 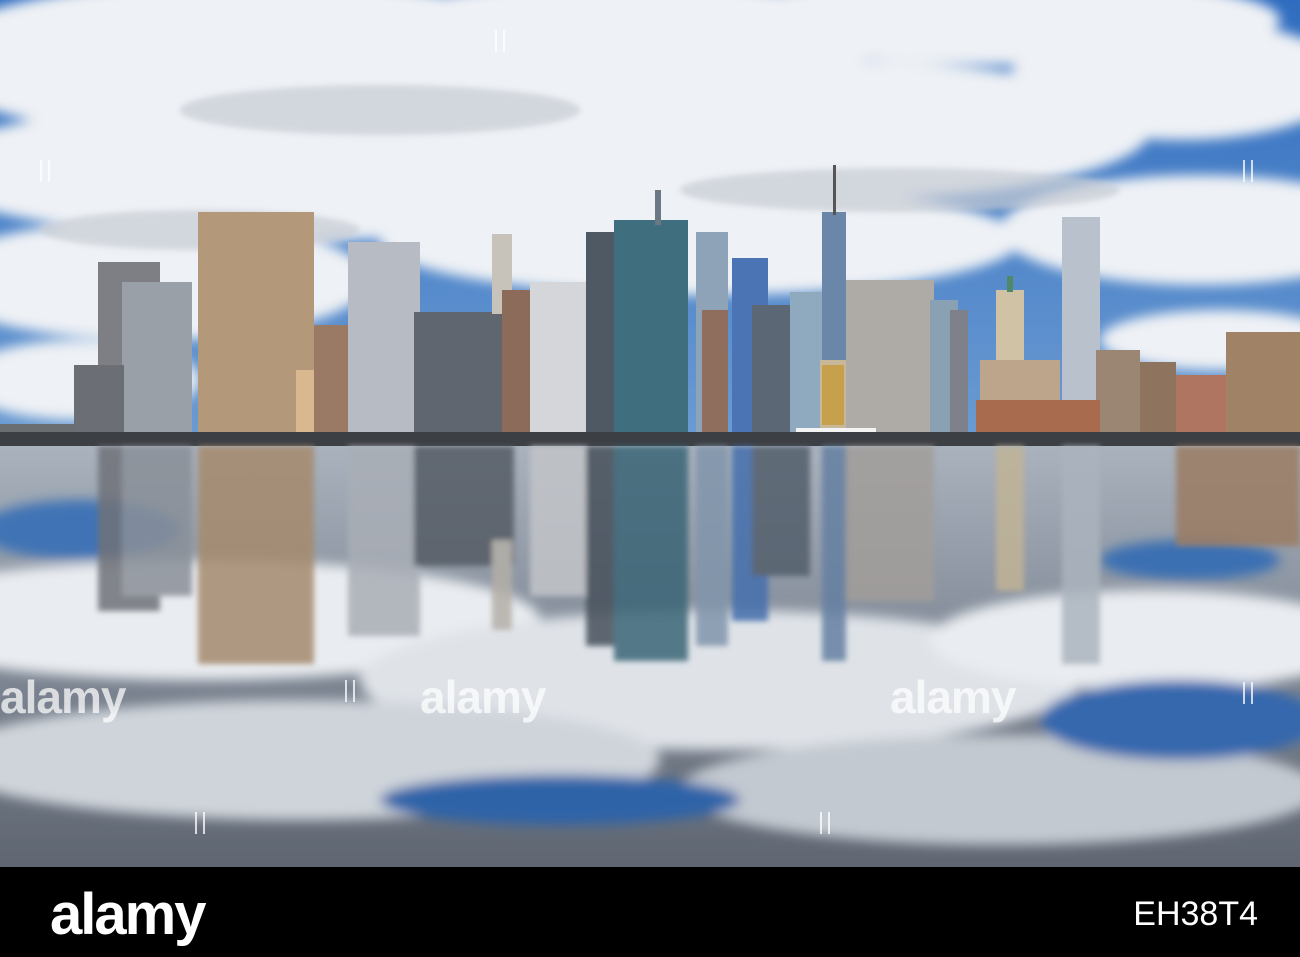 What do you see at coordinates (953, 697) in the screenshot?
I see `watermark-text-right: alamy` at bounding box center [953, 697].